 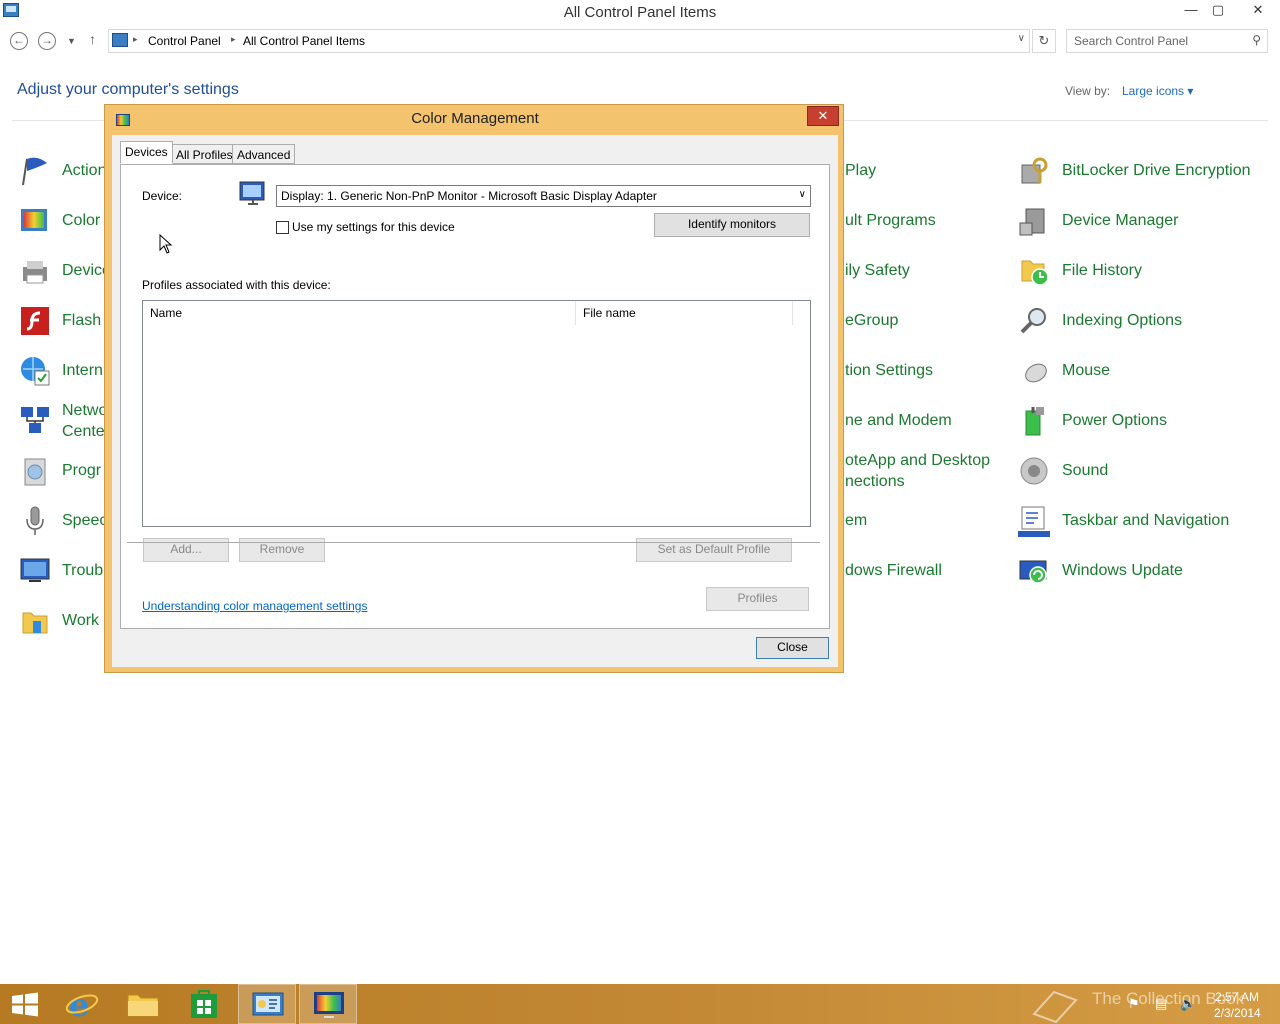 What do you see at coordinates (359, 313) in the screenshot?
I see `column-header-name: Name` at bounding box center [359, 313].